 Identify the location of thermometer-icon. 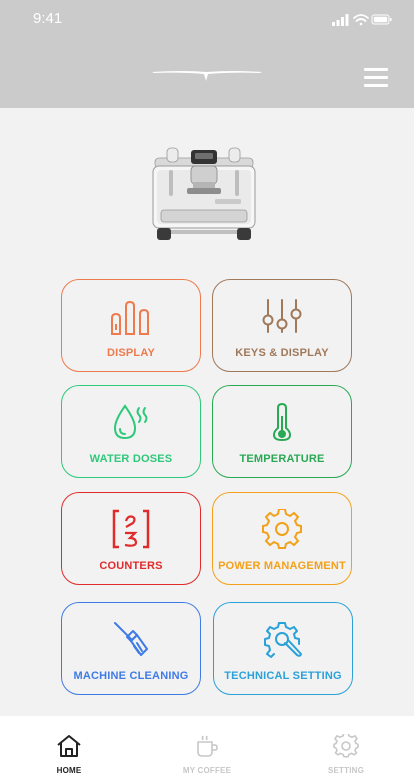
(282, 422).